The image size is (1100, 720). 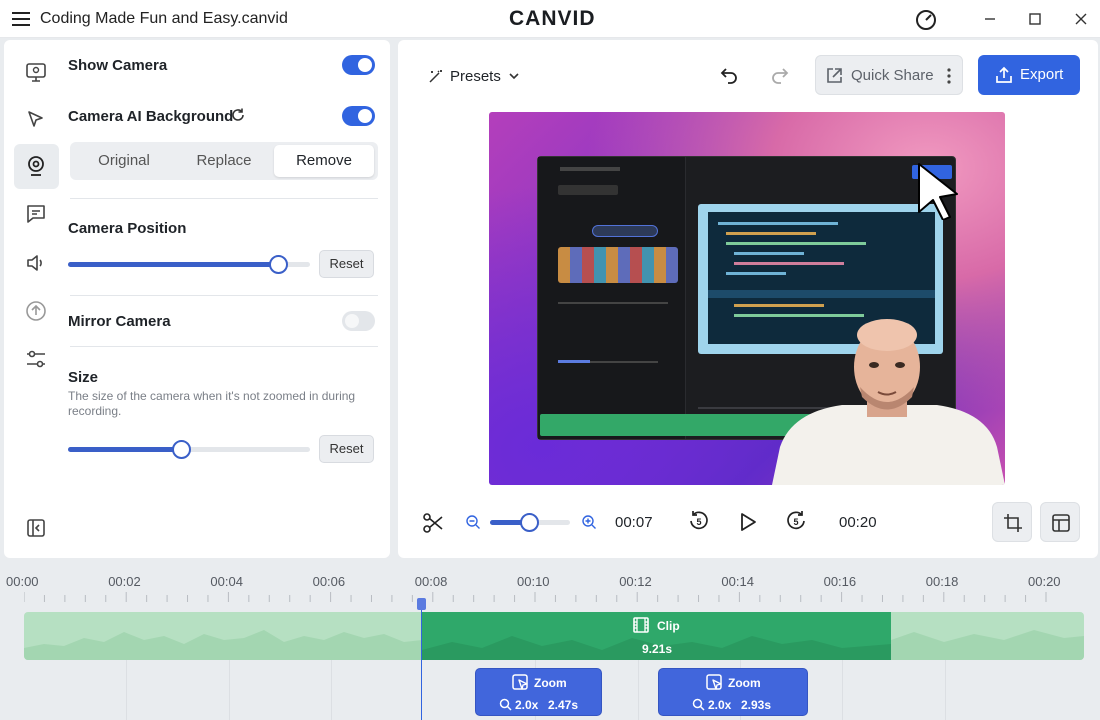 I want to click on film-icon, so click(x=641, y=625).